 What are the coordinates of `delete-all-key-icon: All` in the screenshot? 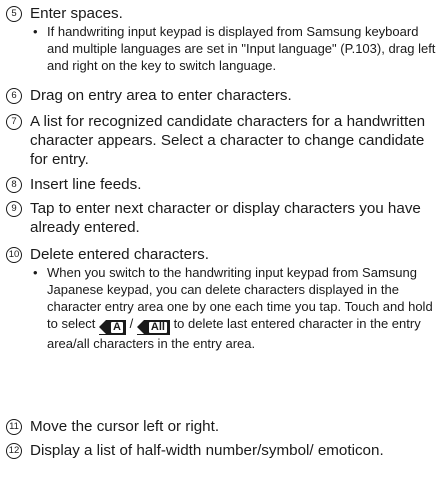 It's located at (153, 327).